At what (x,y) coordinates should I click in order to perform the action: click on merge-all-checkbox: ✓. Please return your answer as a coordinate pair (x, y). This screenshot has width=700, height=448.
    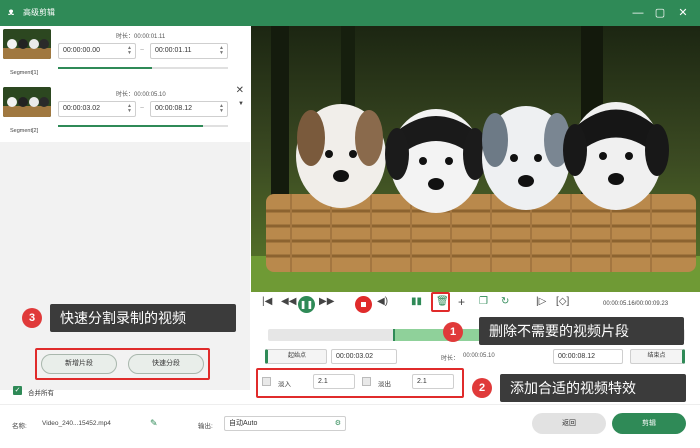
    Looking at the image, I should click on (17, 390).